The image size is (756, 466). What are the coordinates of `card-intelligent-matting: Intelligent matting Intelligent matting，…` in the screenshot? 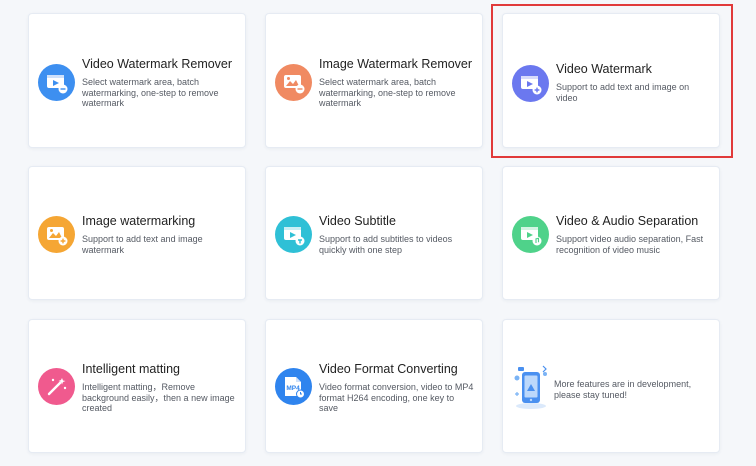 It's located at (137, 386).